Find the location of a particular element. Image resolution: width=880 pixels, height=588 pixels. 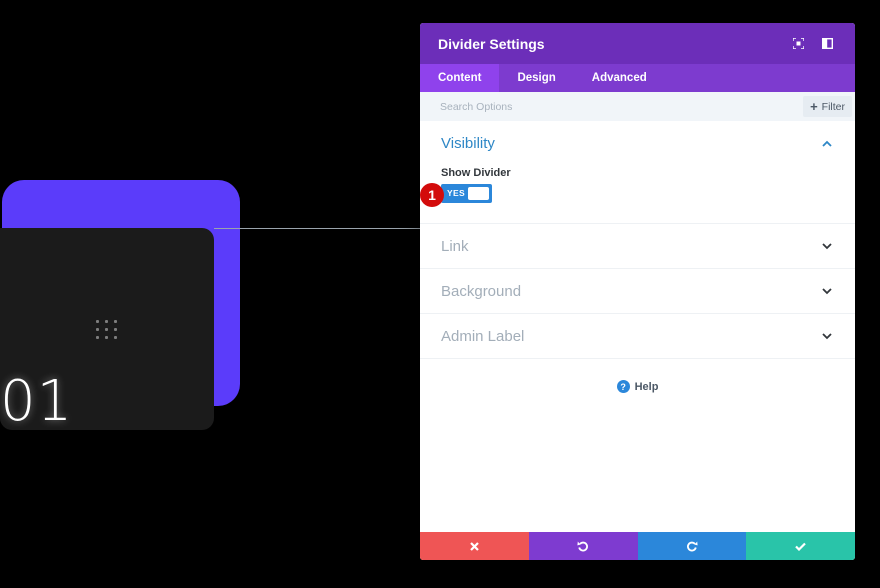

section-title: Visibility is located at coordinates (468, 143).